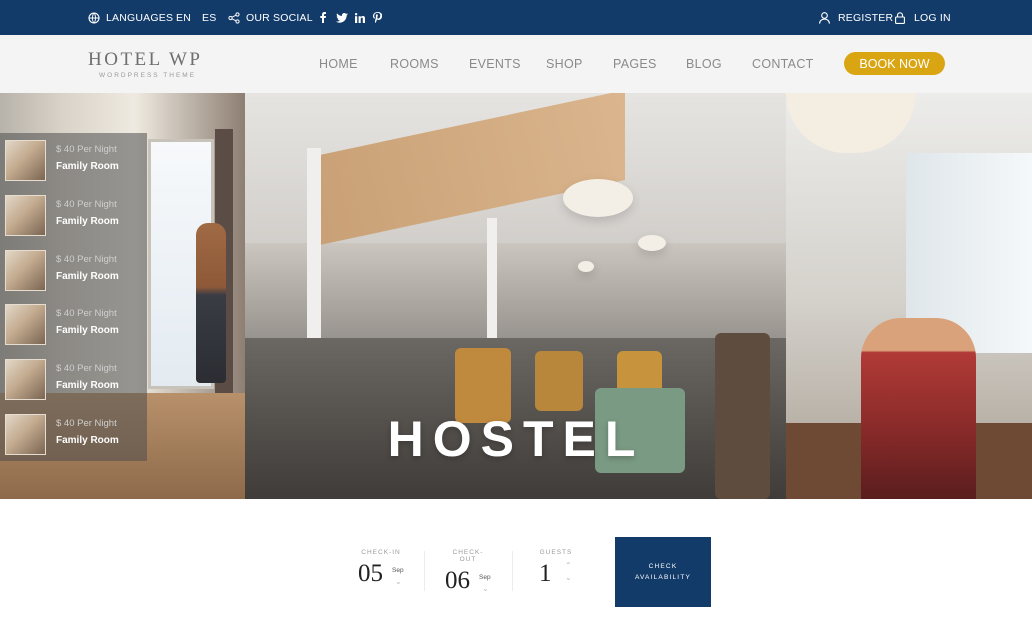 This screenshot has height=641, width=1032. What do you see at coordinates (234, 17) in the screenshot?
I see `share-icon` at bounding box center [234, 17].